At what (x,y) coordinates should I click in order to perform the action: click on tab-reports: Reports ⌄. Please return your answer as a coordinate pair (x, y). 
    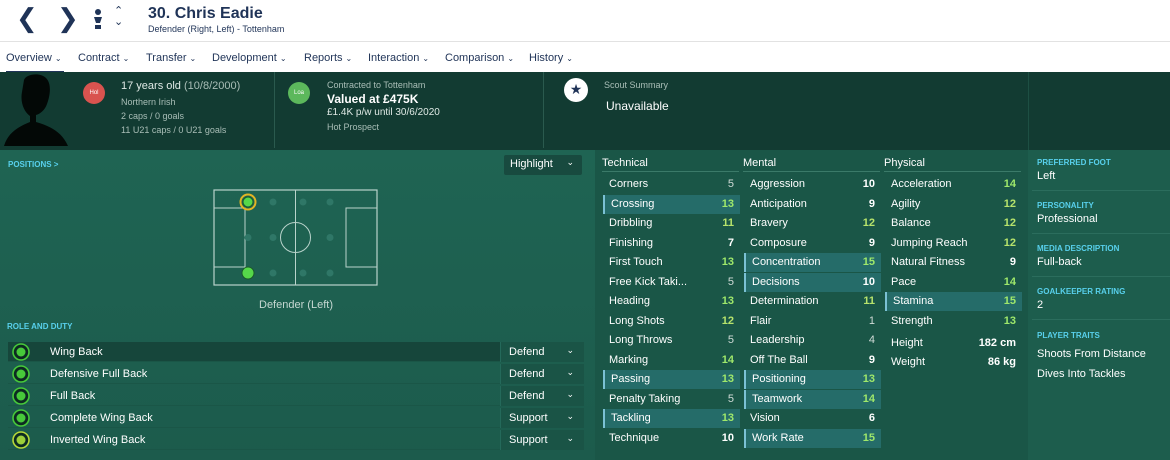
    Looking at the image, I should click on (328, 58).